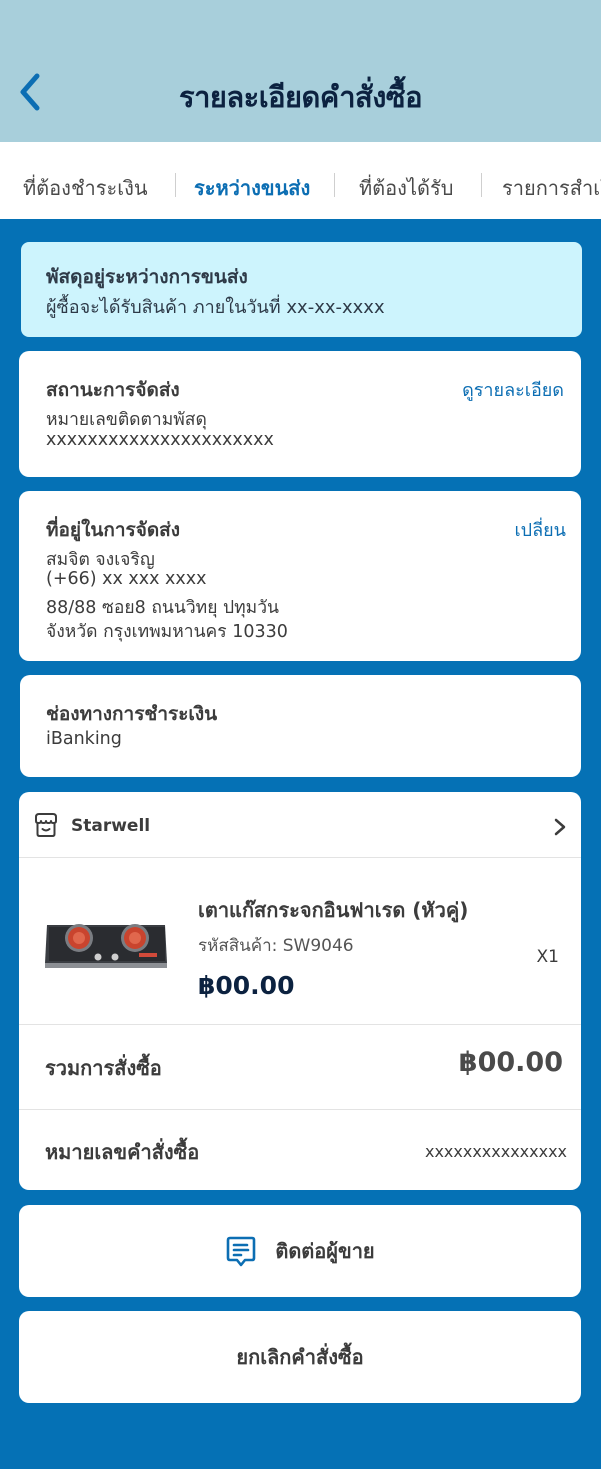 This screenshot has height=1469, width=601. What do you see at coordinates (276, 946) in the screenshot?
I see `product-sku: รหัสสินค้า: SW9046` at bounding box center [276, 946].